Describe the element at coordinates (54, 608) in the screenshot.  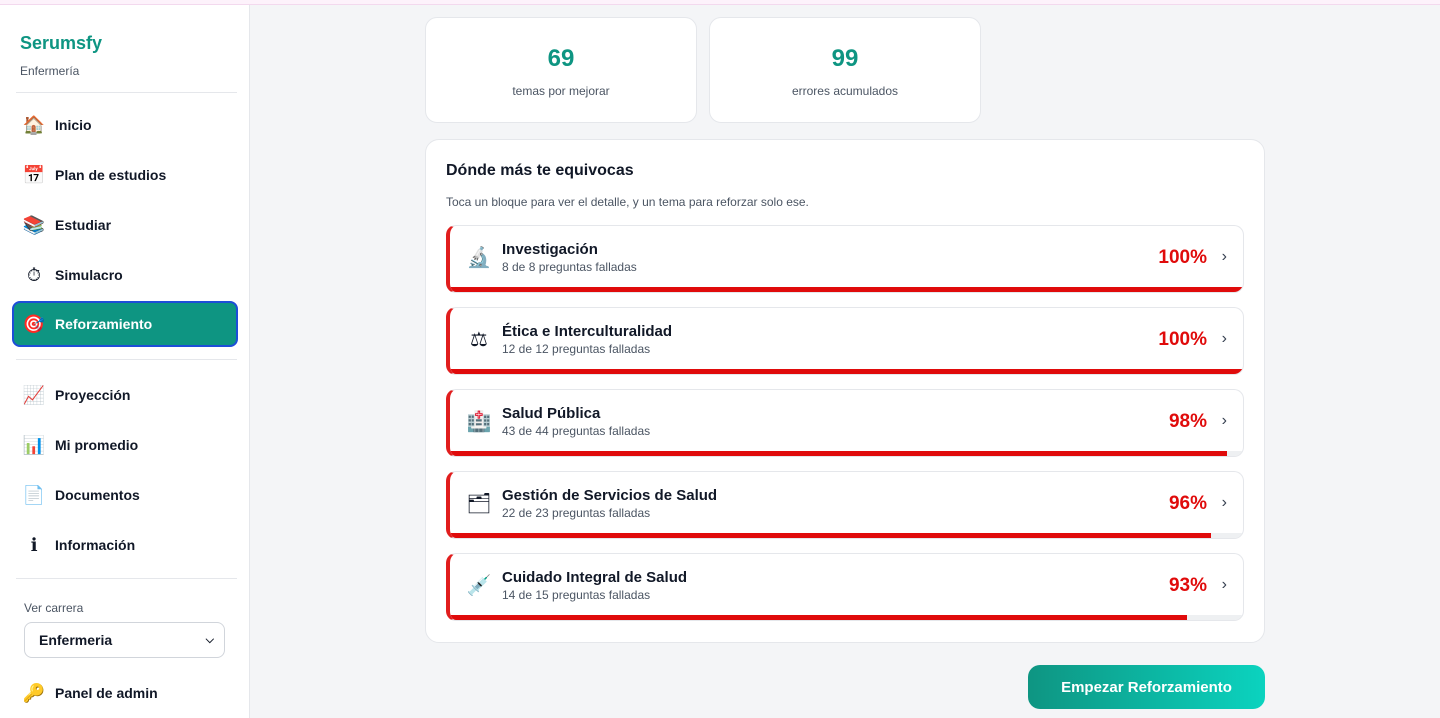
I see `career-label: Ver carrera` at that location.